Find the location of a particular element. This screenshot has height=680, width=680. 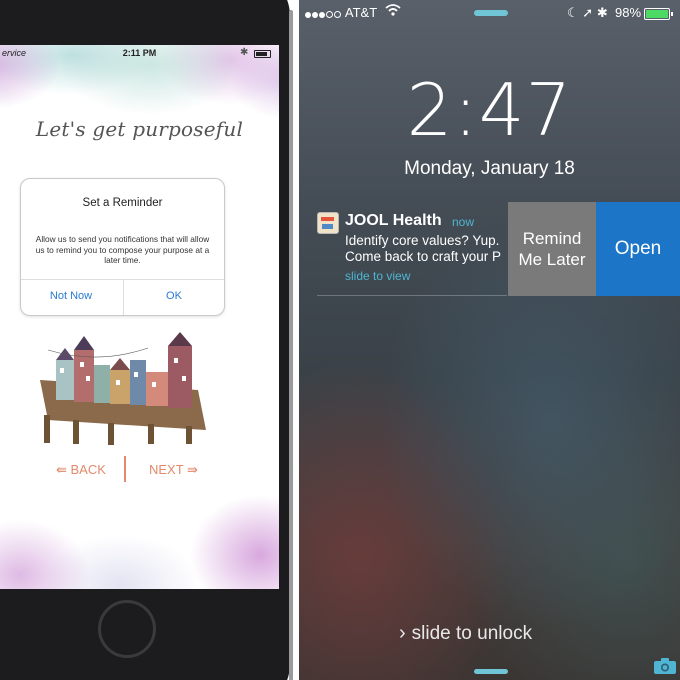

home-button is located at coordinates (127, 629).